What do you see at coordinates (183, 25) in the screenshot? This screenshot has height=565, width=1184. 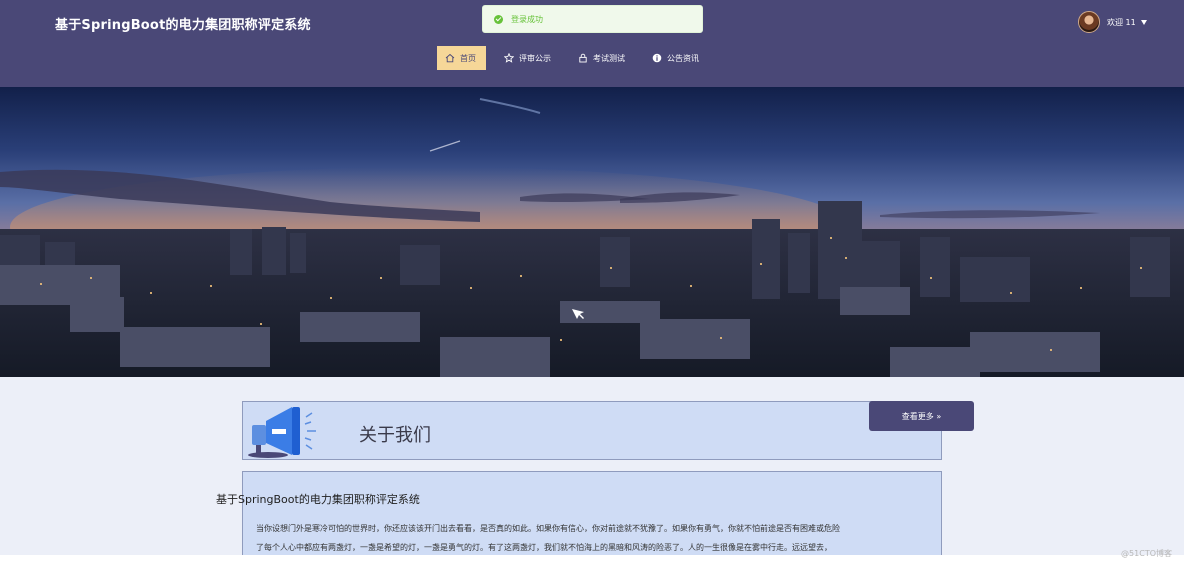 I see `site-title: 基于SpringBoot的电力集团职称评定系统` at bounding box center [183, 25].